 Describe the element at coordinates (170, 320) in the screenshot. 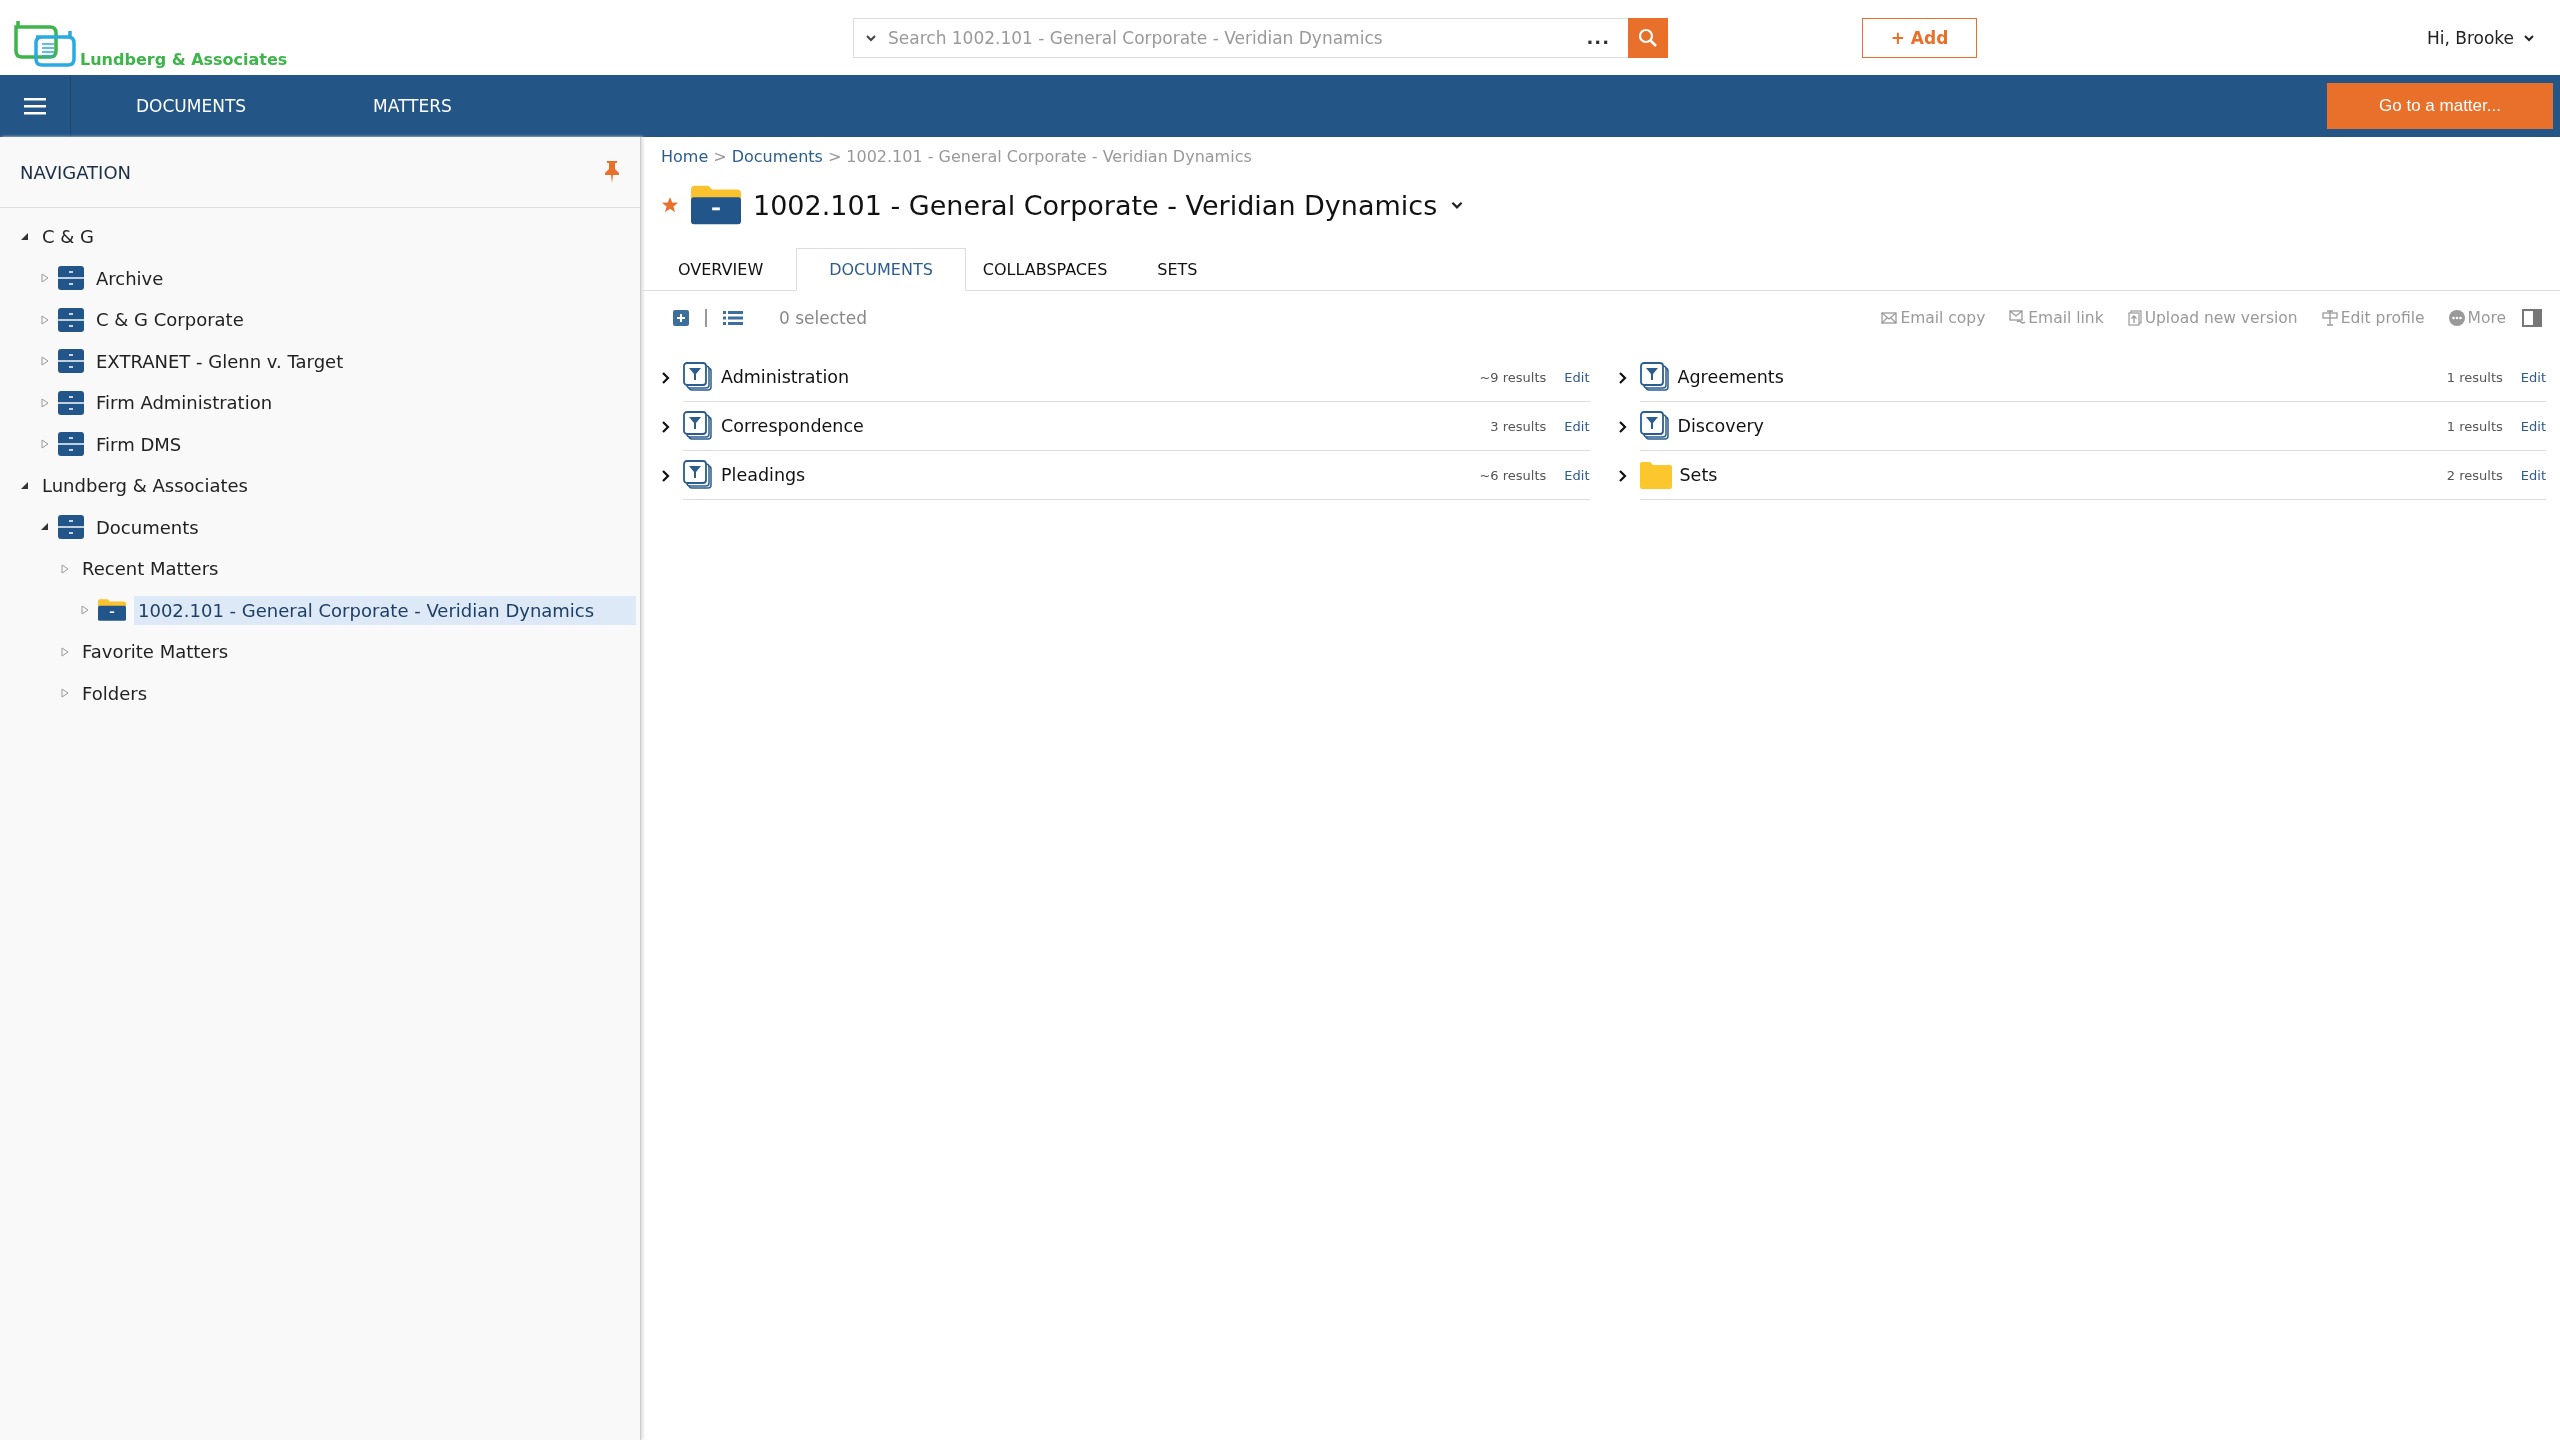

I see `tree-item: C & G Corporate` at that location.